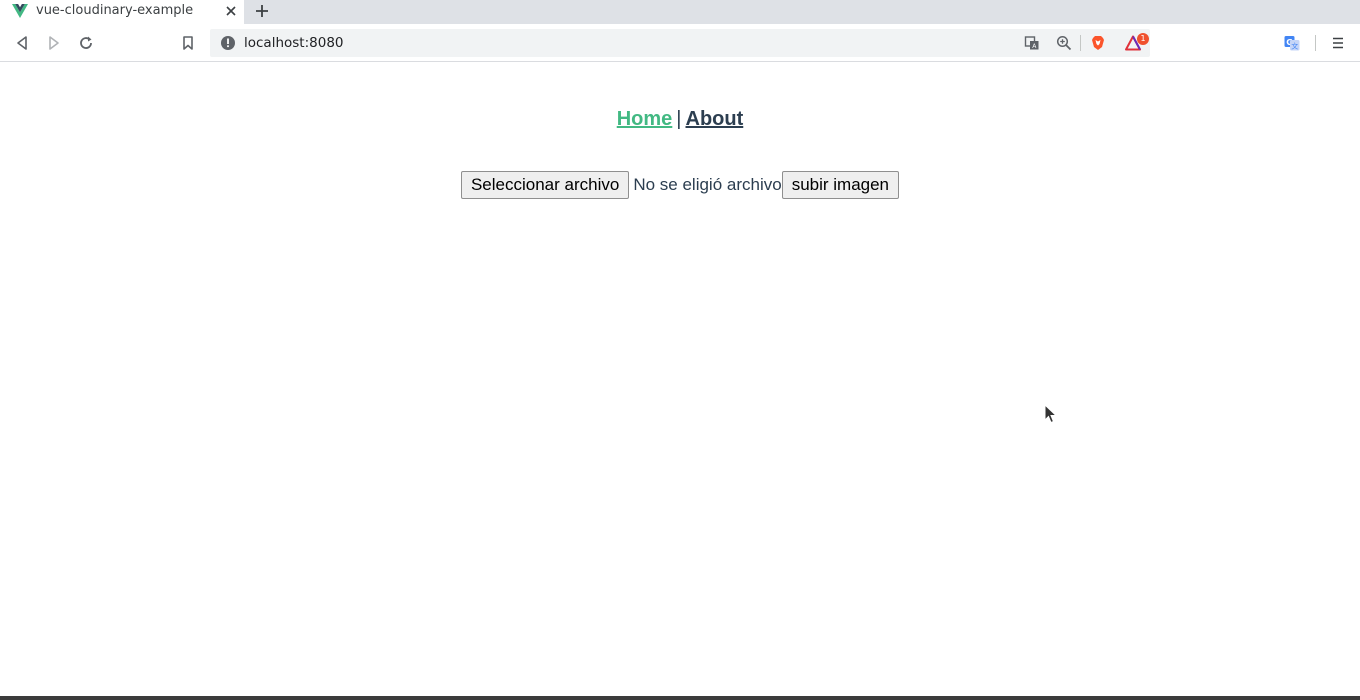 The image size is (1360, 700). Describe the element at coordinates (1143, 39) in the screenshot. I see `rewards-badge: 1` at that location.